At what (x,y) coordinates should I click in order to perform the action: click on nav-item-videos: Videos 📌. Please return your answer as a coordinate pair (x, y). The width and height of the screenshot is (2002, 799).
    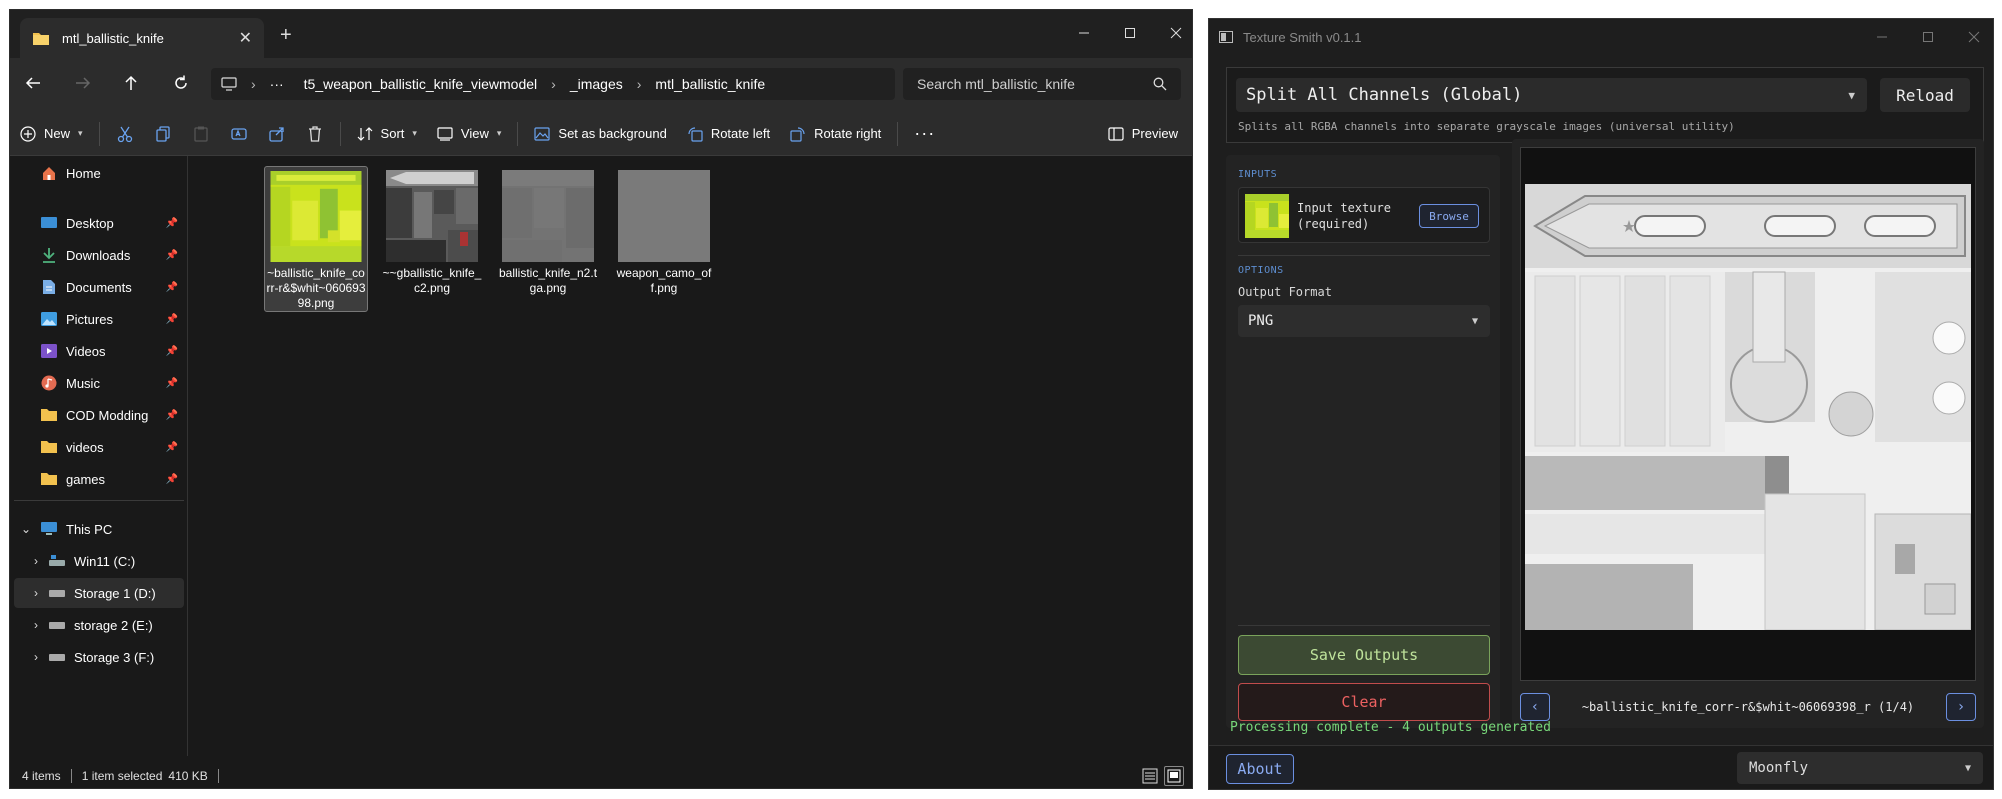
    Looking at the image, I should click on (99, 351).